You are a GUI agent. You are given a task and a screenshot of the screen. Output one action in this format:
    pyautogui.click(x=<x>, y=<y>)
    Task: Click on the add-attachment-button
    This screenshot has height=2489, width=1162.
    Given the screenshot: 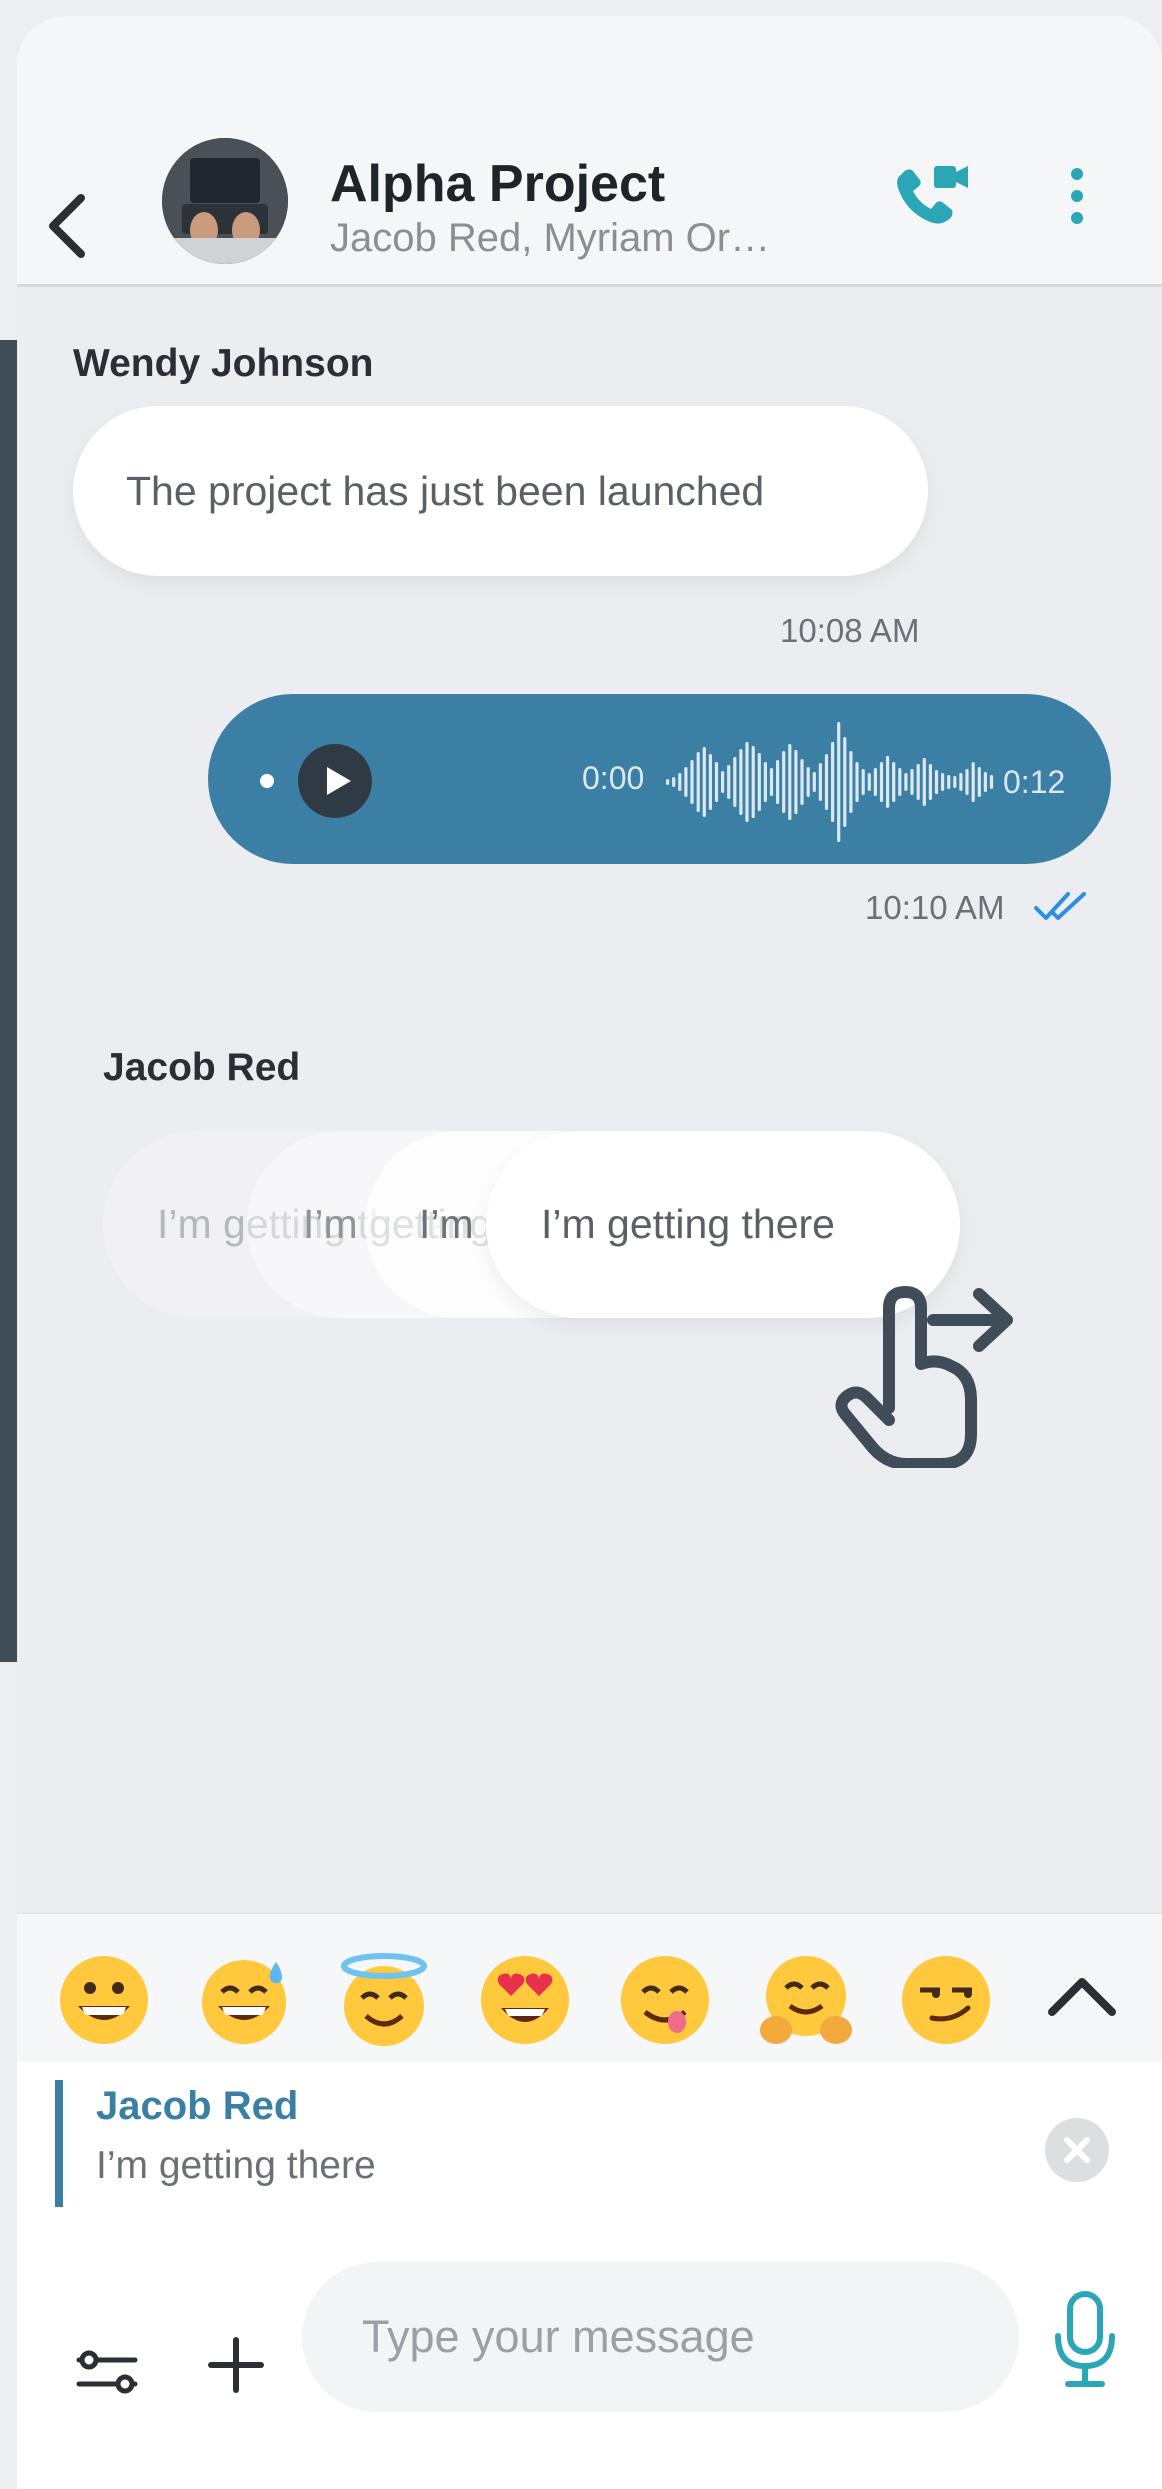 What is the action you would take?
    pyautogui.click(x=236, y=2365)
    